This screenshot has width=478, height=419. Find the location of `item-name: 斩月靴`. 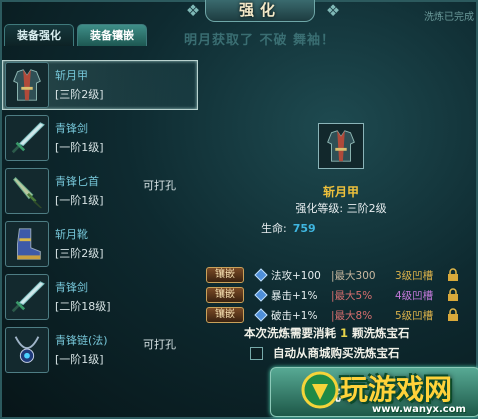

item-name: 斩月靴 is located at coordinates (71, 234).